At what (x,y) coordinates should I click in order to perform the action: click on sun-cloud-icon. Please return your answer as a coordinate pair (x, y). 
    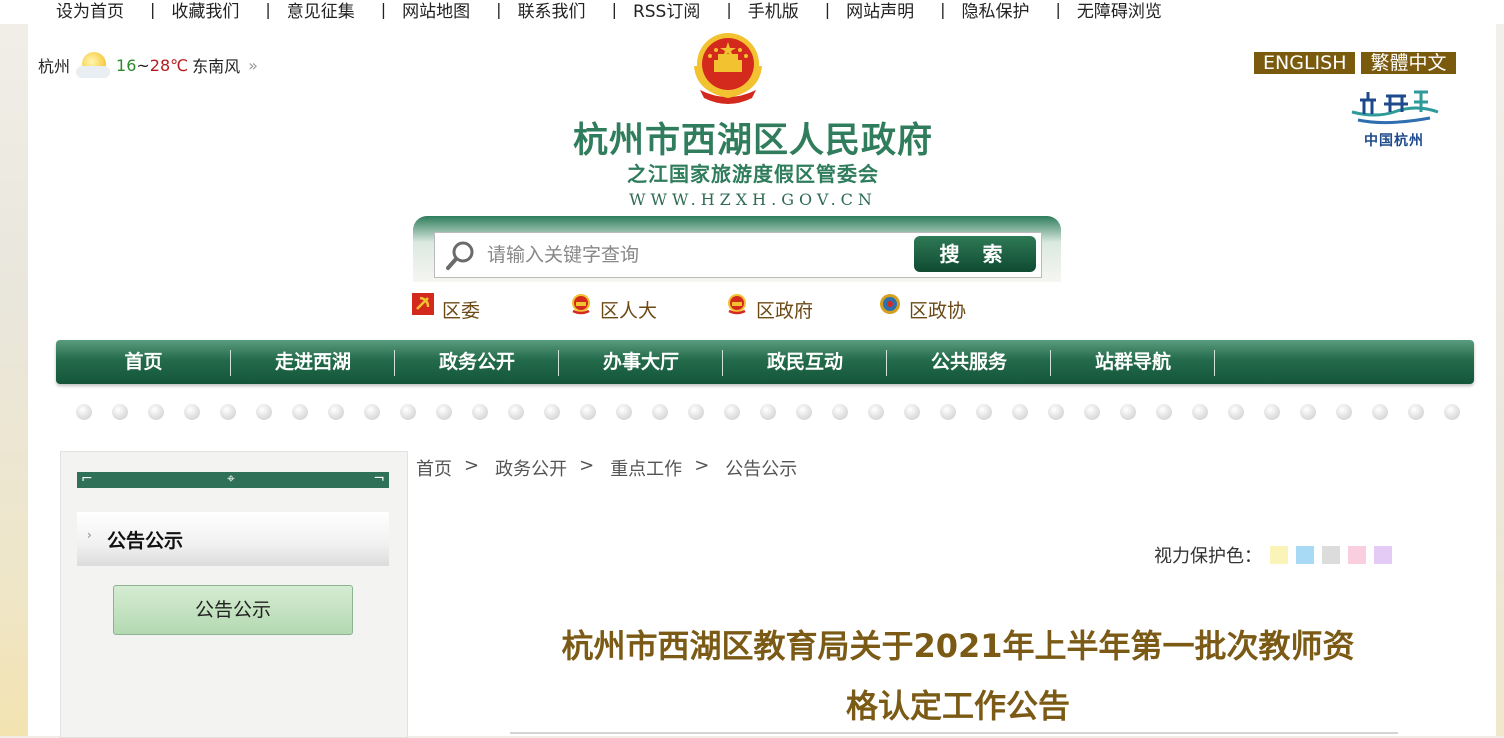
    Looking at the image, I should click on (94, 65).